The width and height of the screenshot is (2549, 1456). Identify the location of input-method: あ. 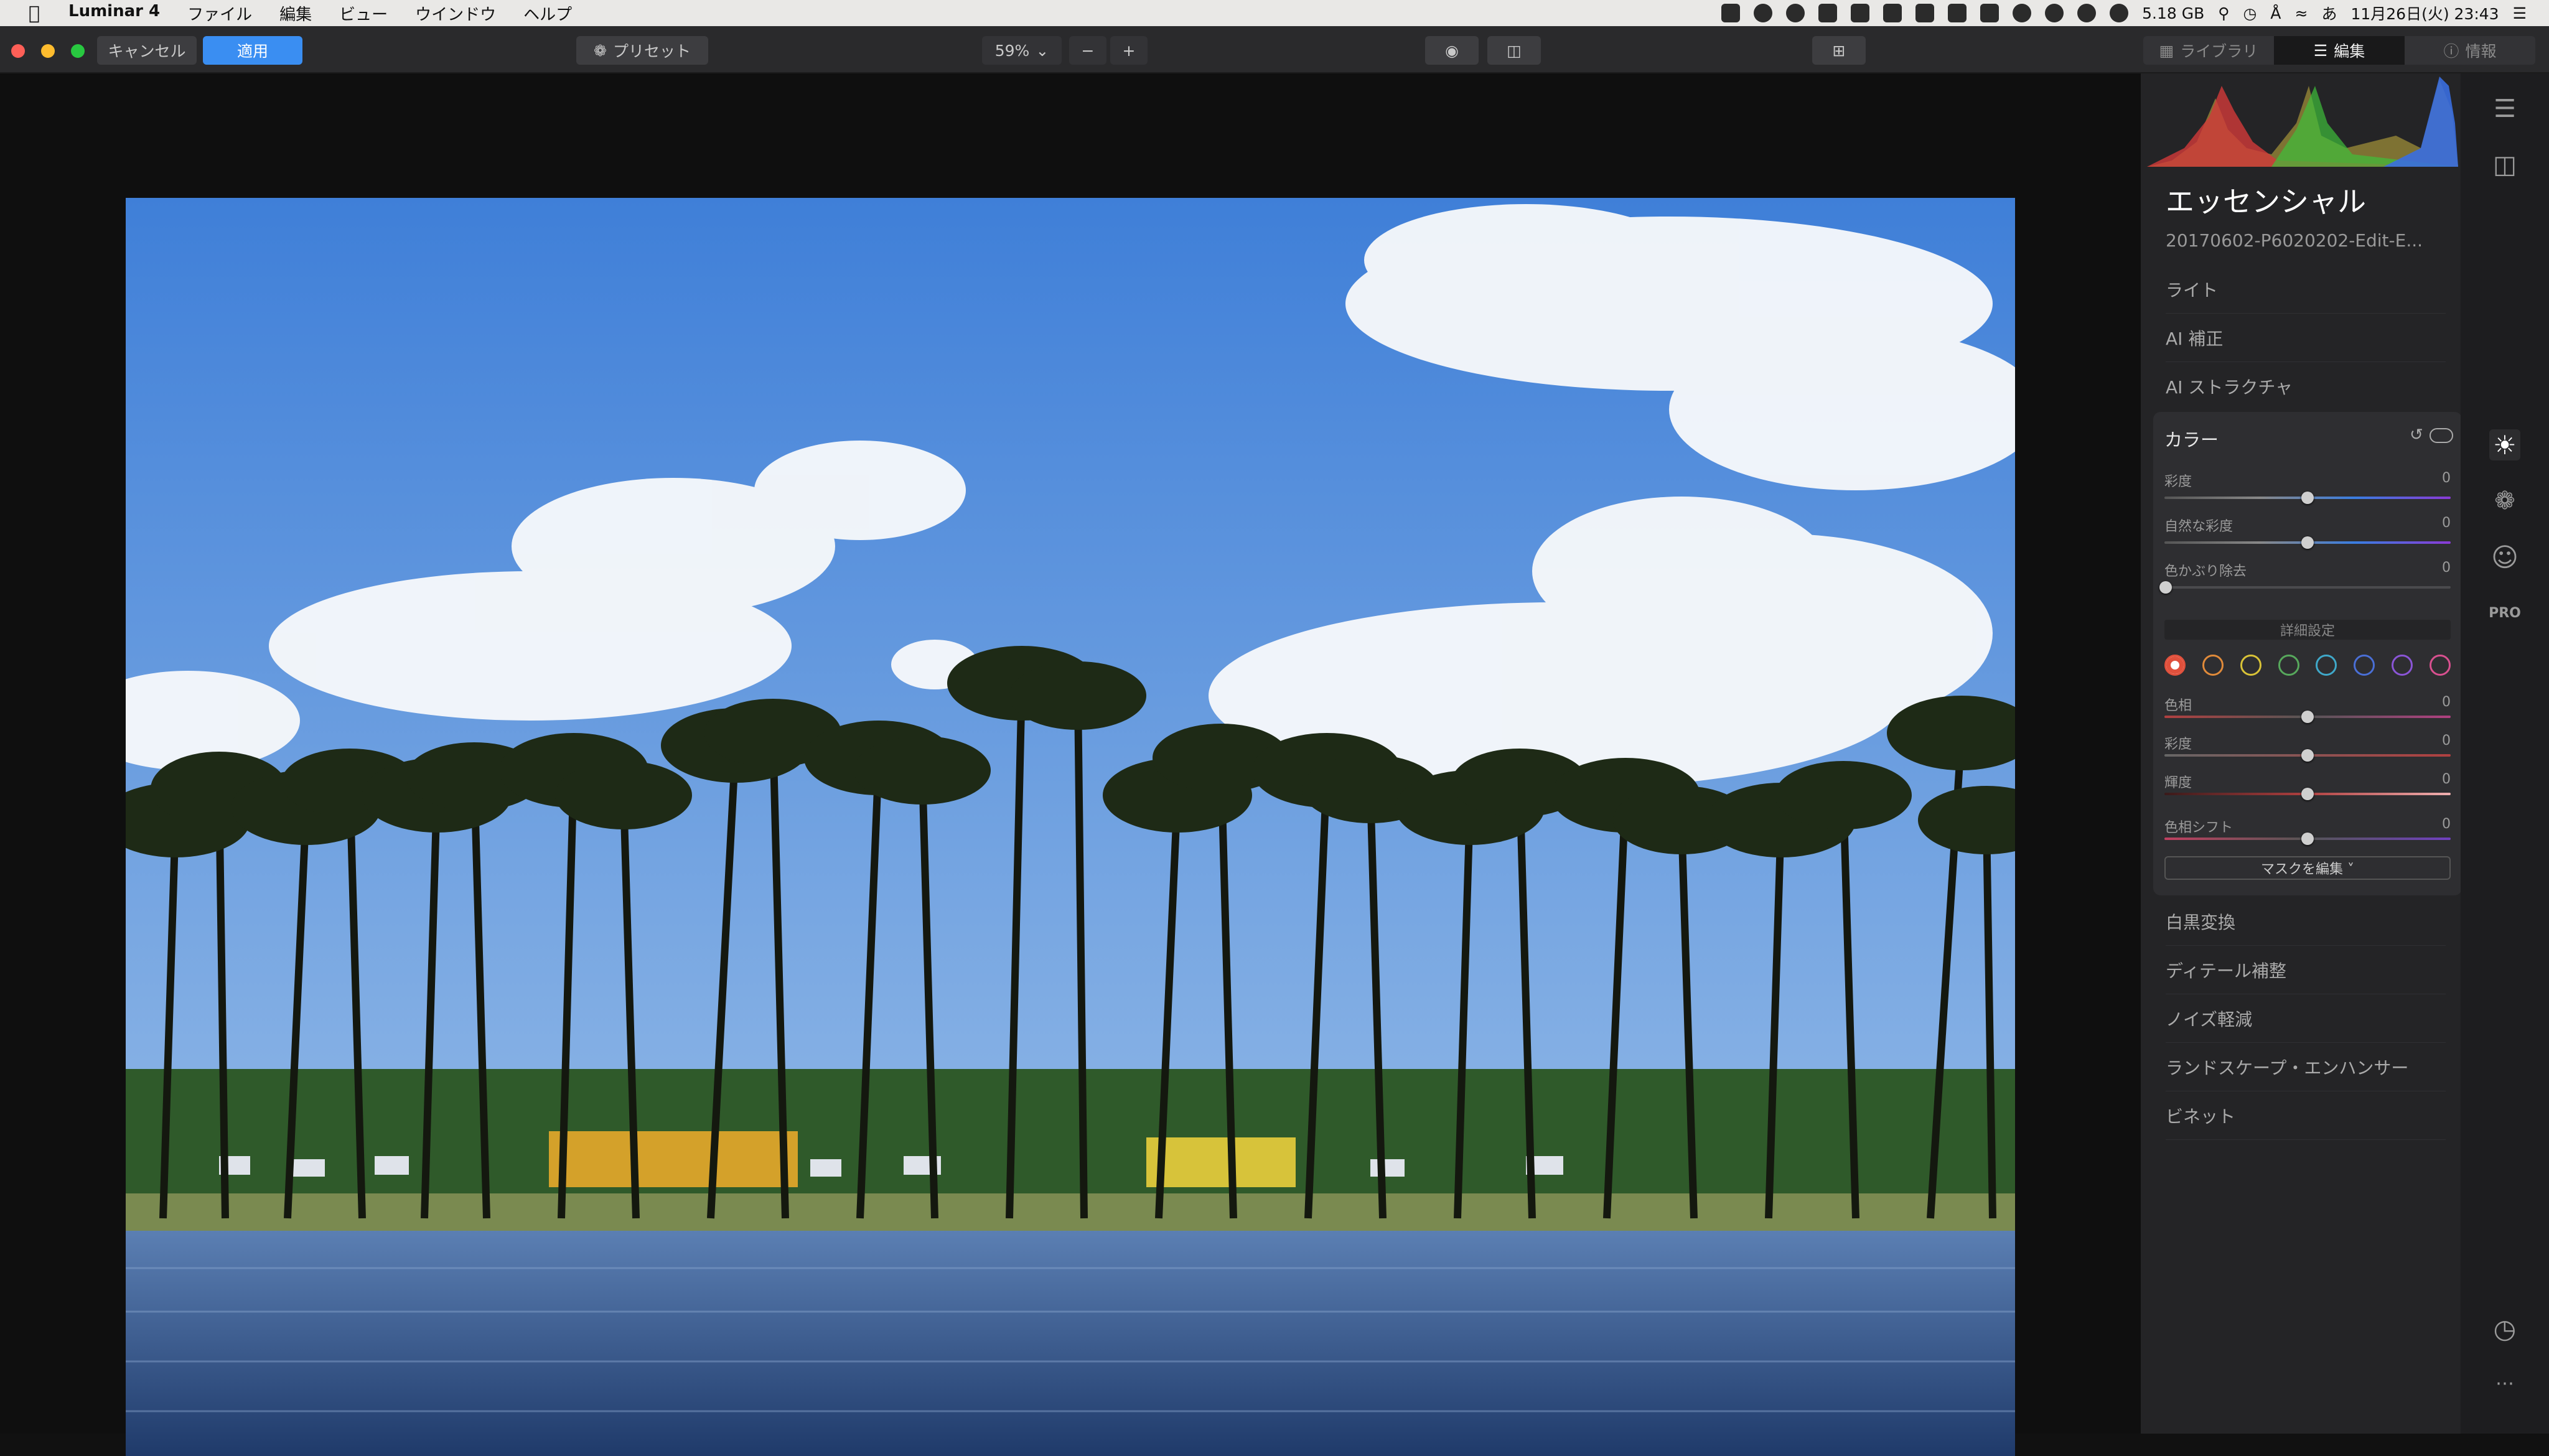
(2329, 13).